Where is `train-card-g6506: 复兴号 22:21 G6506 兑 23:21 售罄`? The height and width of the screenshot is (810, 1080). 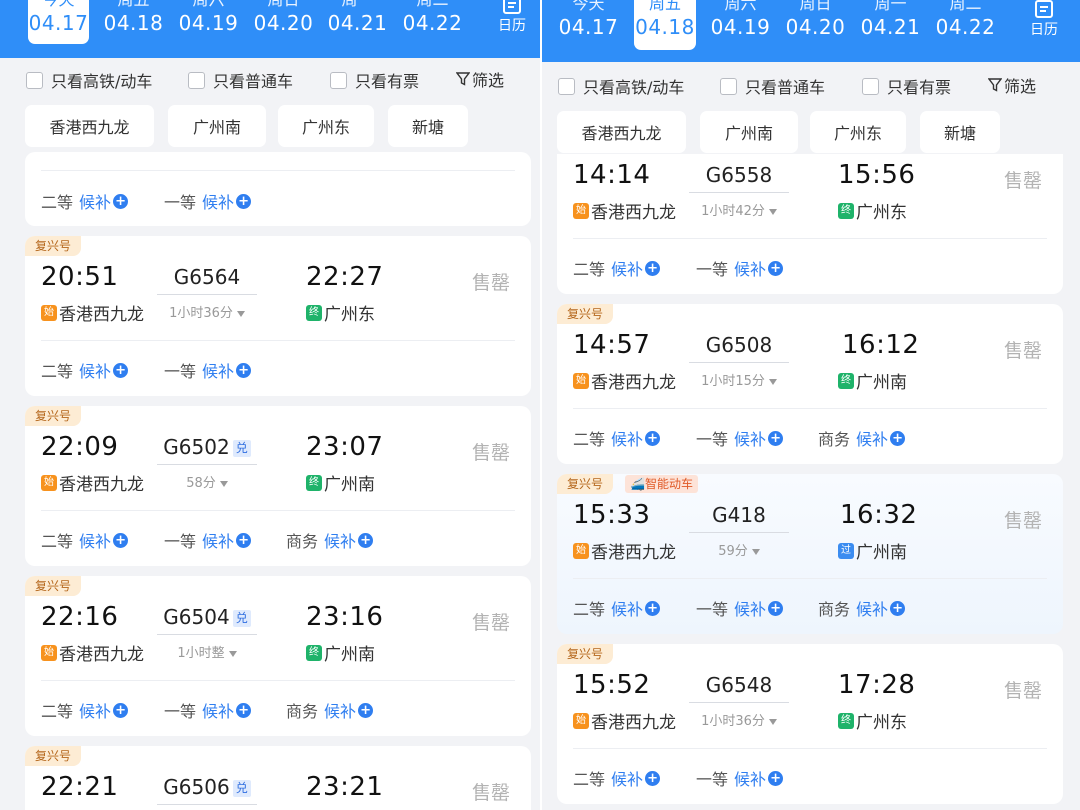 train-card-g6506: 复兴号 22:21 G6506 兑 23:21 售罄 is located at coordinates (278, 778).